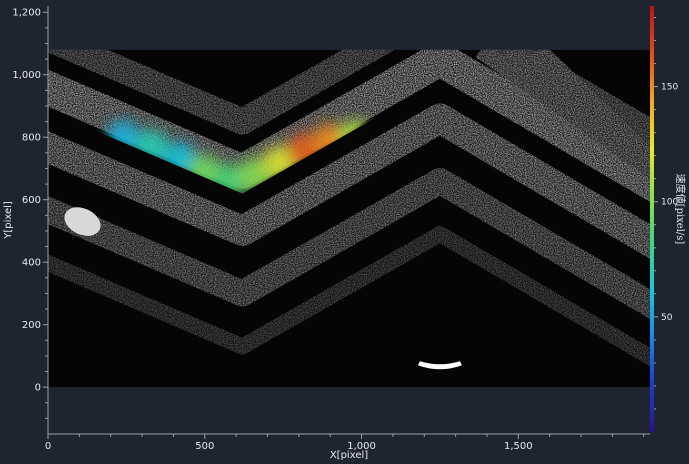 The image size is (689, 464). I want to click on y-tick-label: 1,000, so click(26, 75).